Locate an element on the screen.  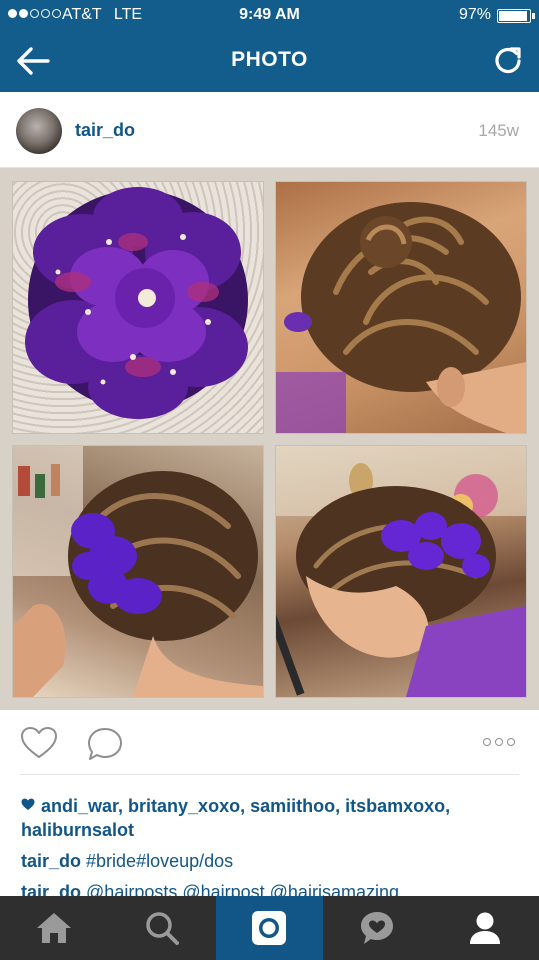
heart-outline-icon is located at coordinates (39, 742).